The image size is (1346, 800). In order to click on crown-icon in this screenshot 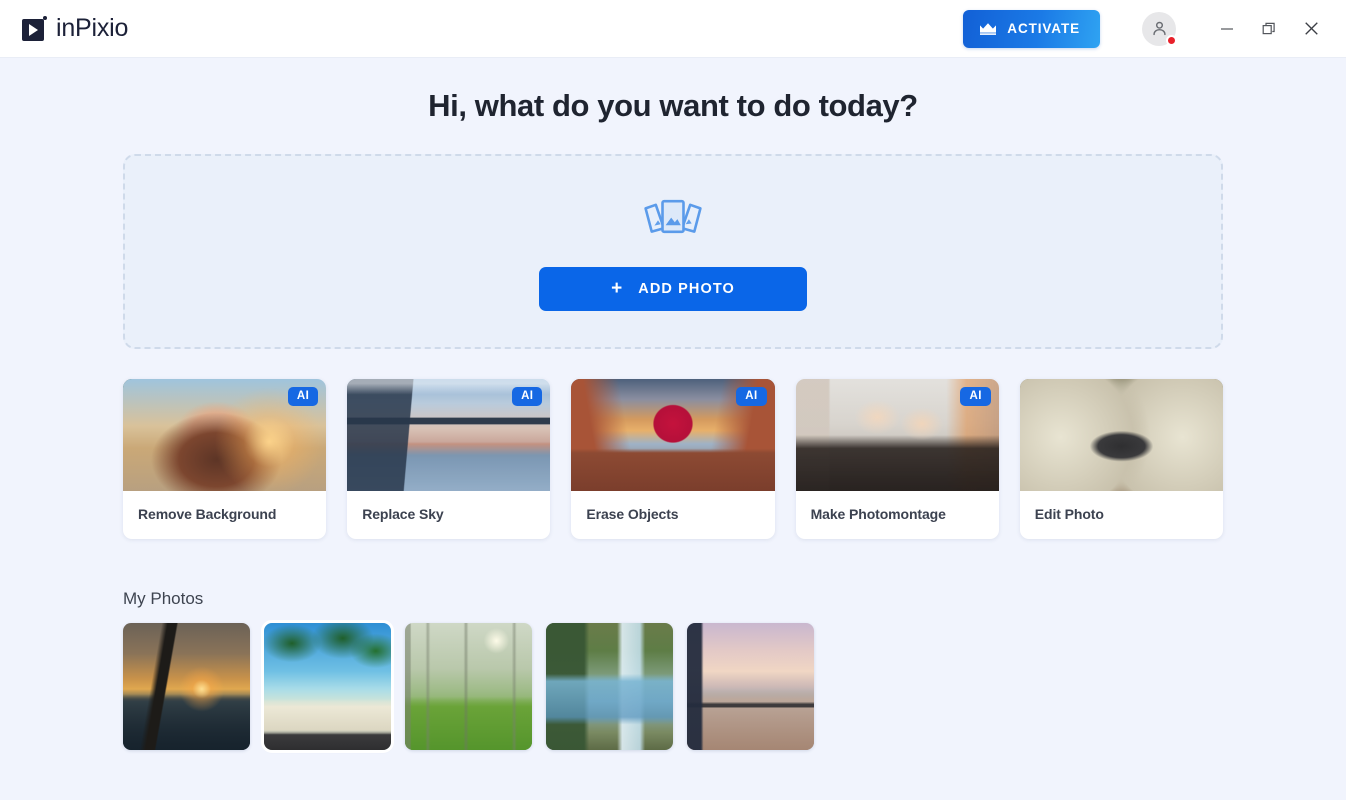, I will do `click(988, 28)`.